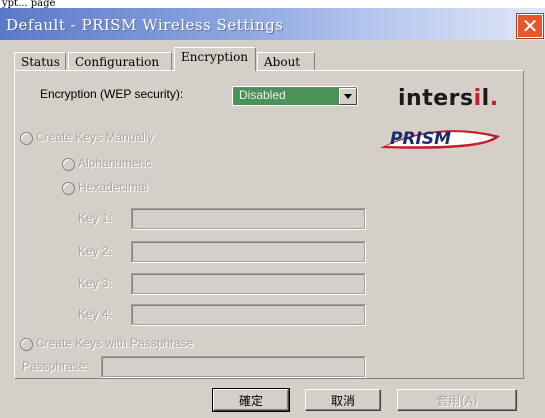 This screenshot has width=545, height=418. What do you see at coordinates (40, 61) in the screenshot?
I see `tab-status: Status` at bounding box center [40, 61].